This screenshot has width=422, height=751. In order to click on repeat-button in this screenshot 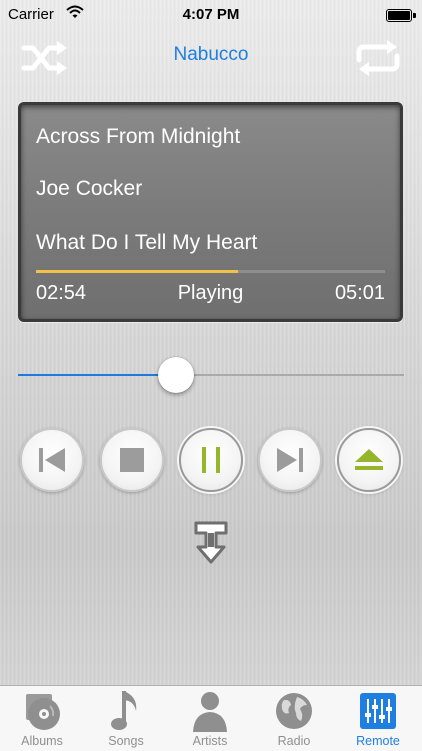, I will do `click(378, 58)`.